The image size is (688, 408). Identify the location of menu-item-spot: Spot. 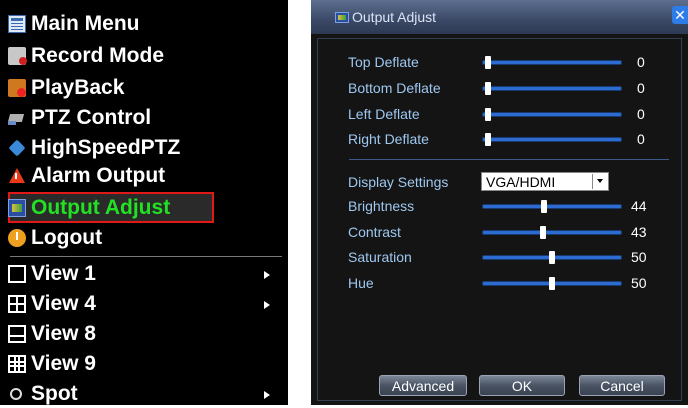
(143, 394).